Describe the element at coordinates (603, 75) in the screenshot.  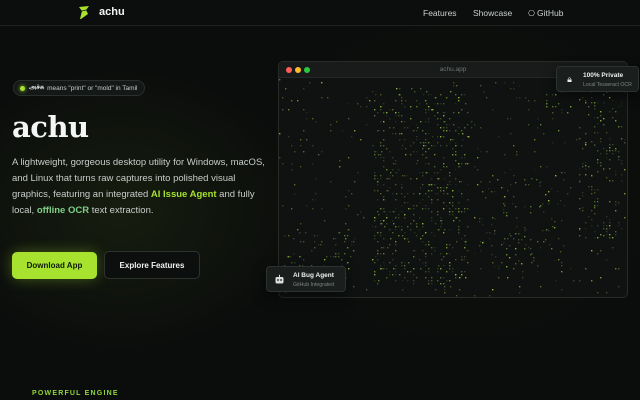
I see `private-card-title: 100% Private` at that location.